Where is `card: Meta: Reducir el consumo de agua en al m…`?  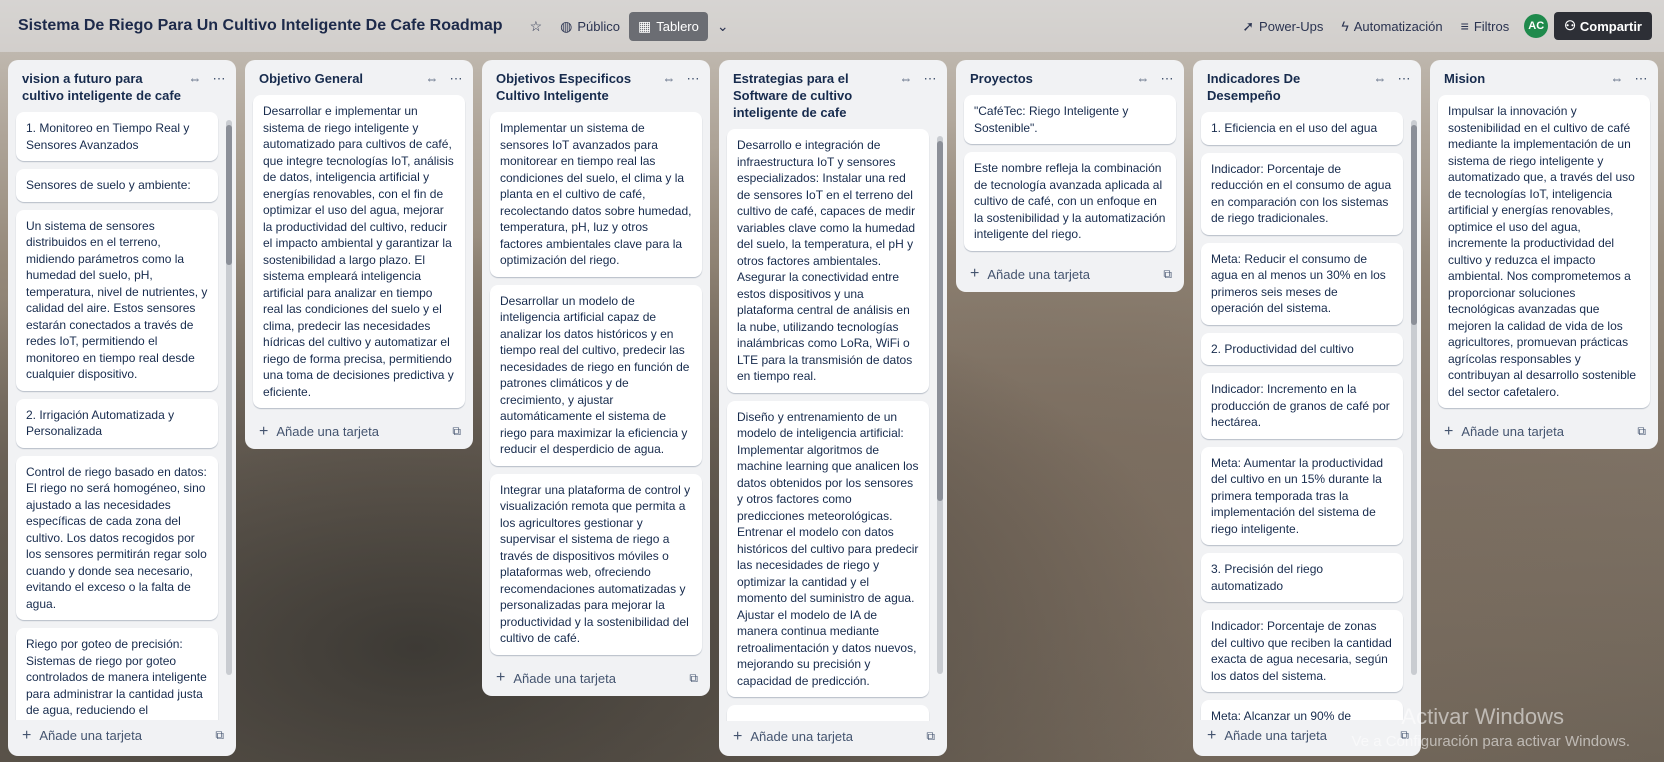
card: Meta: Reducir el consumo de agua en al m… is located at coordinates (1302, 283).